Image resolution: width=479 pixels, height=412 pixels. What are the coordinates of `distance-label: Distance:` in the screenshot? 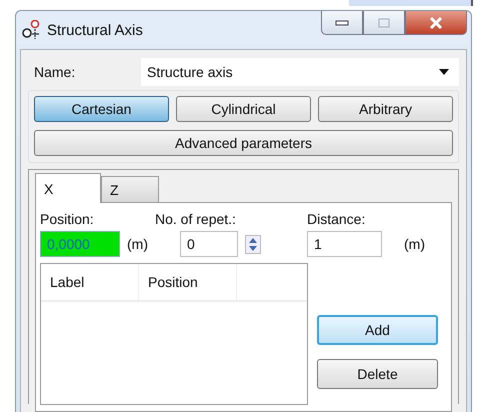 It's located at (336, 219).